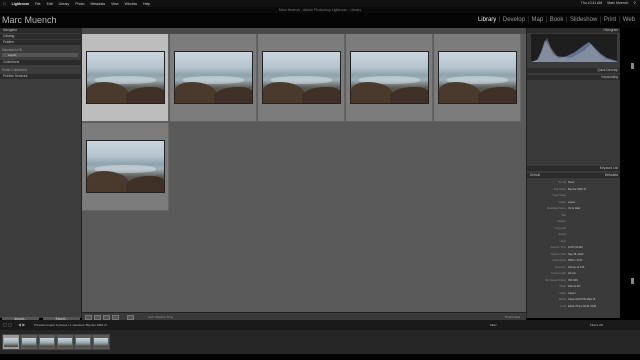 The image size is (640, 360). Describe the element at coordinates (41, 76) in the screenshot. I see `publish-services-header: Publish Services` at that location.